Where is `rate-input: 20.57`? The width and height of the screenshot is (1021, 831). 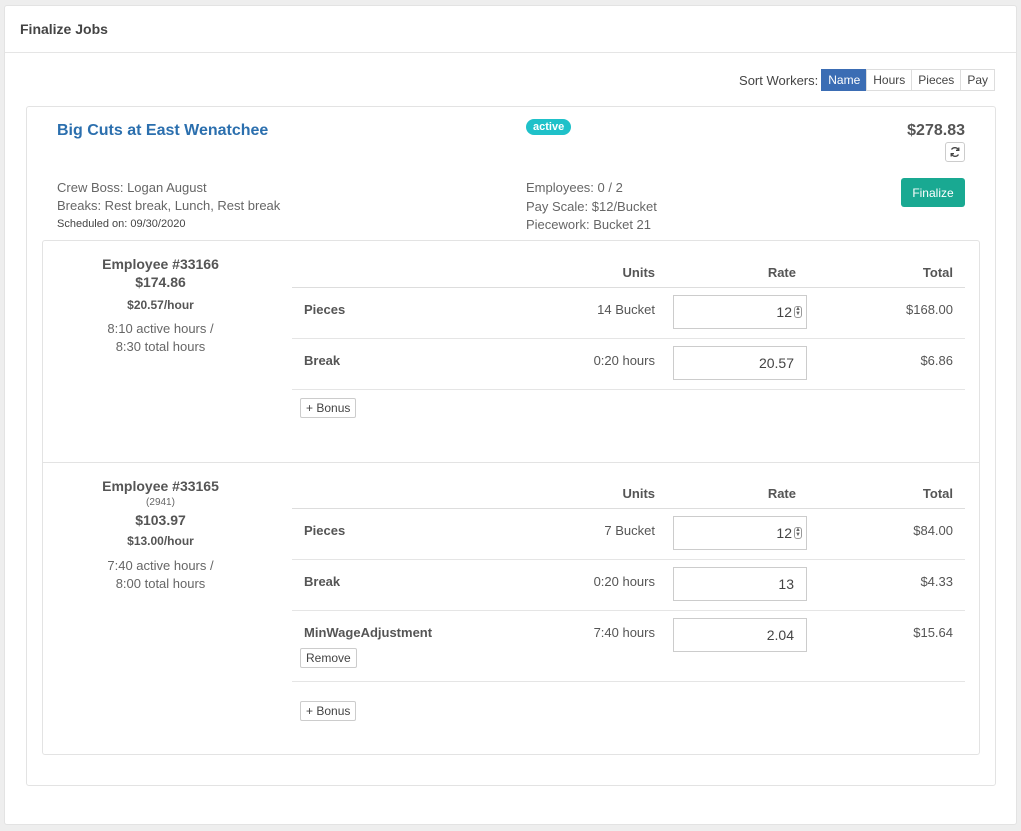
rate-input: 20.57 is located at coordinates (740, 363).